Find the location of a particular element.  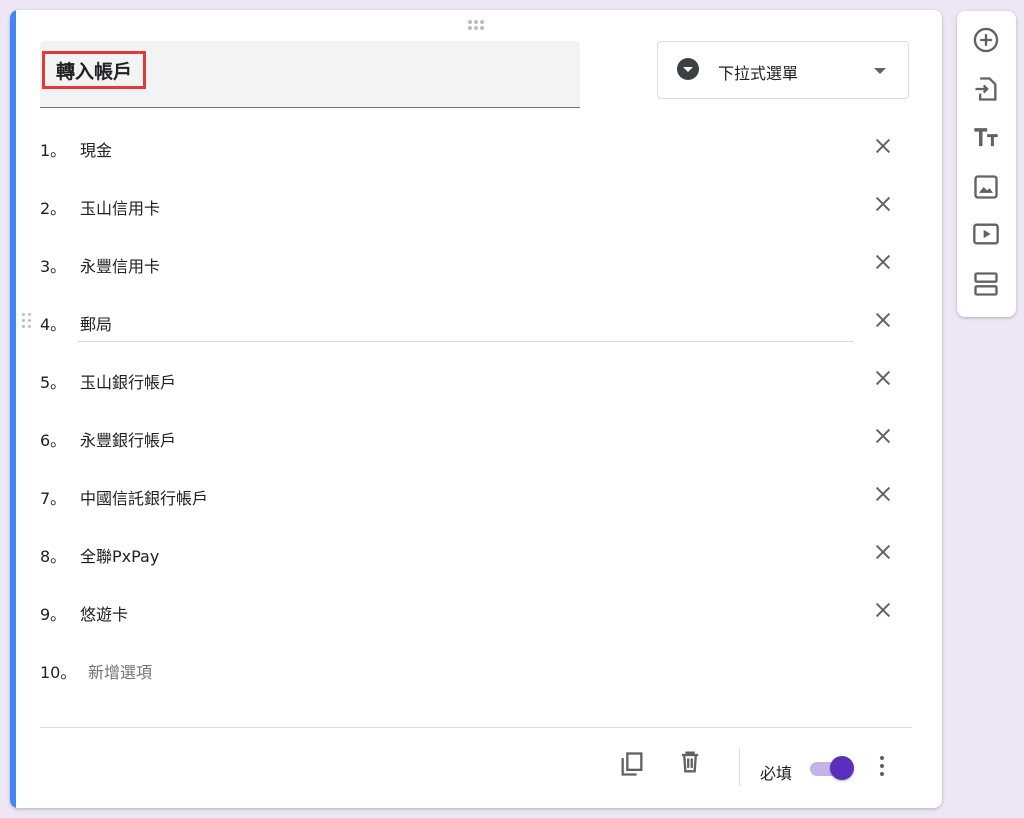

toggle-knob is located at coordinates (842, 768).